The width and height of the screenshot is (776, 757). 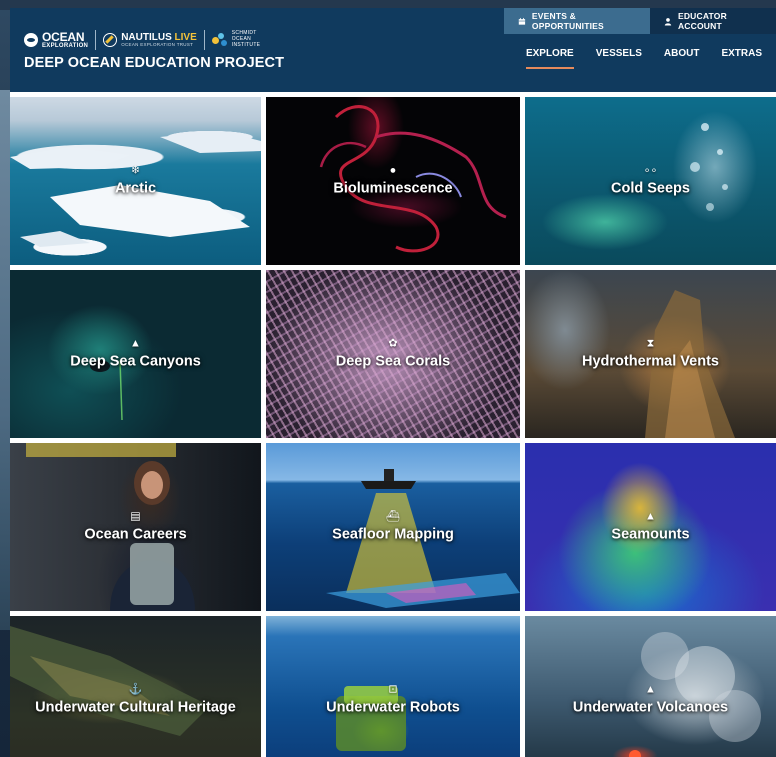 I want to click on events-opportunities-label: EVENTS & OPPORTUNITIES, so click(x=567, y=21).